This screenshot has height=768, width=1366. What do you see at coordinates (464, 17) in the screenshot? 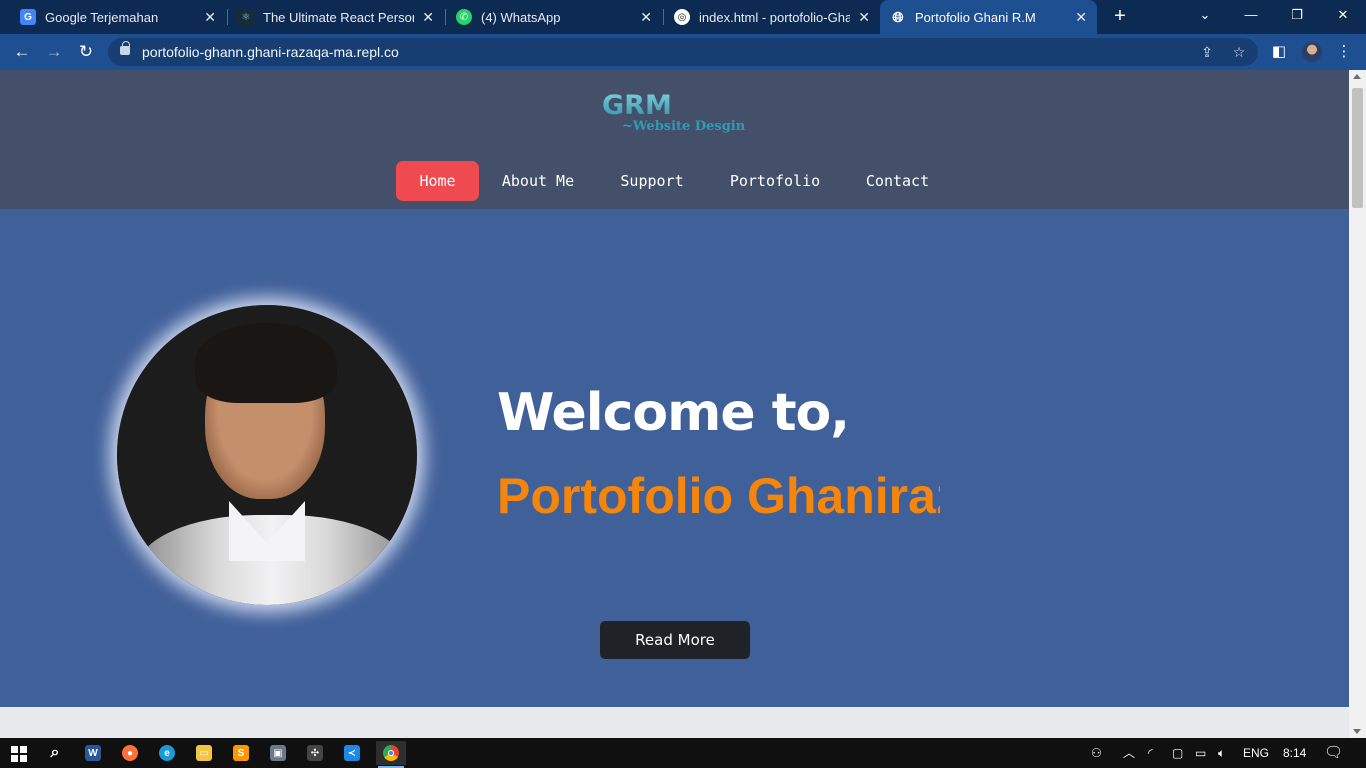
I see `whatsapp-icon: ✆` at bounding box center [464, 17].